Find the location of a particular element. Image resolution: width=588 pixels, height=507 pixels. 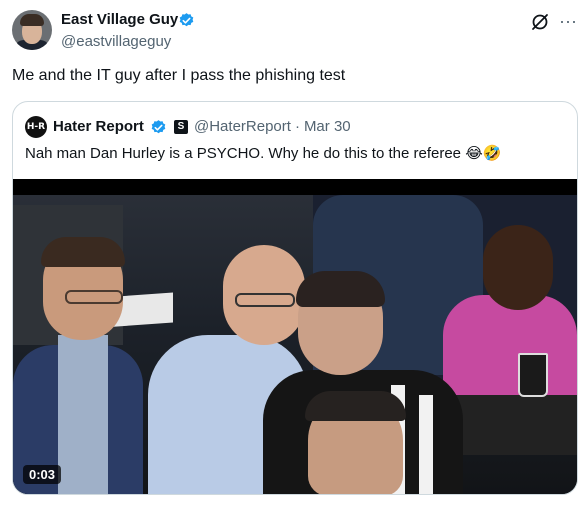

affiliate-badge-icon: S is located at coordinates (181, 127).